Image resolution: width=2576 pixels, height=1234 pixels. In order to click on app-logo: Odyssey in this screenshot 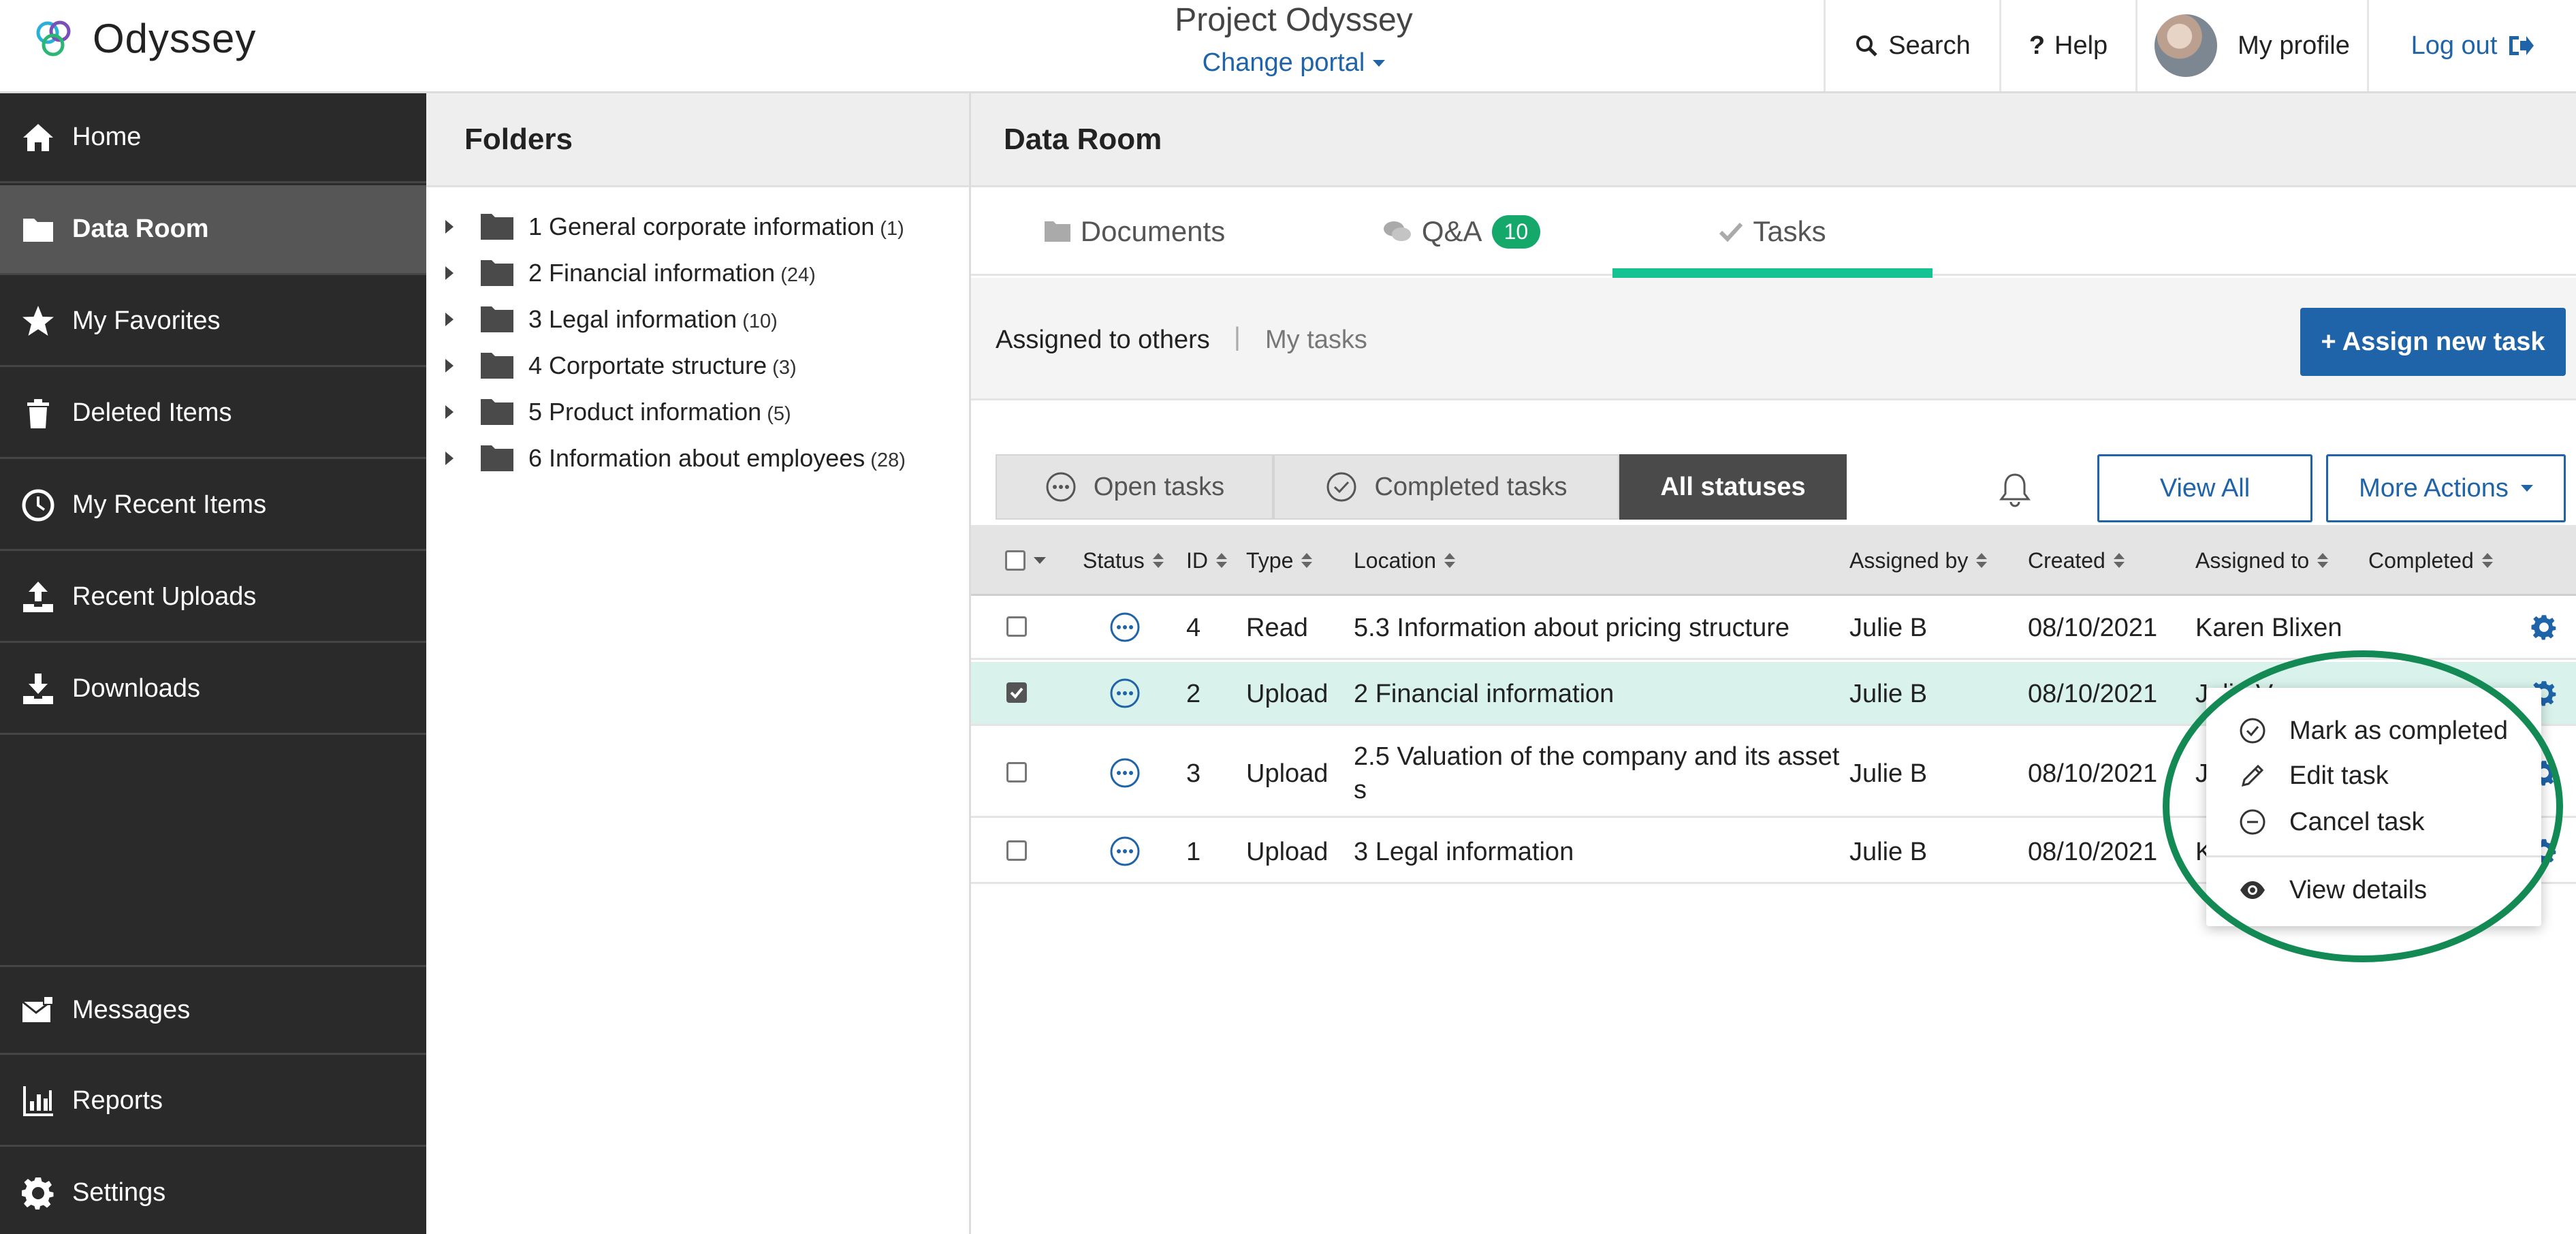, I will do `click(144, 38)`.